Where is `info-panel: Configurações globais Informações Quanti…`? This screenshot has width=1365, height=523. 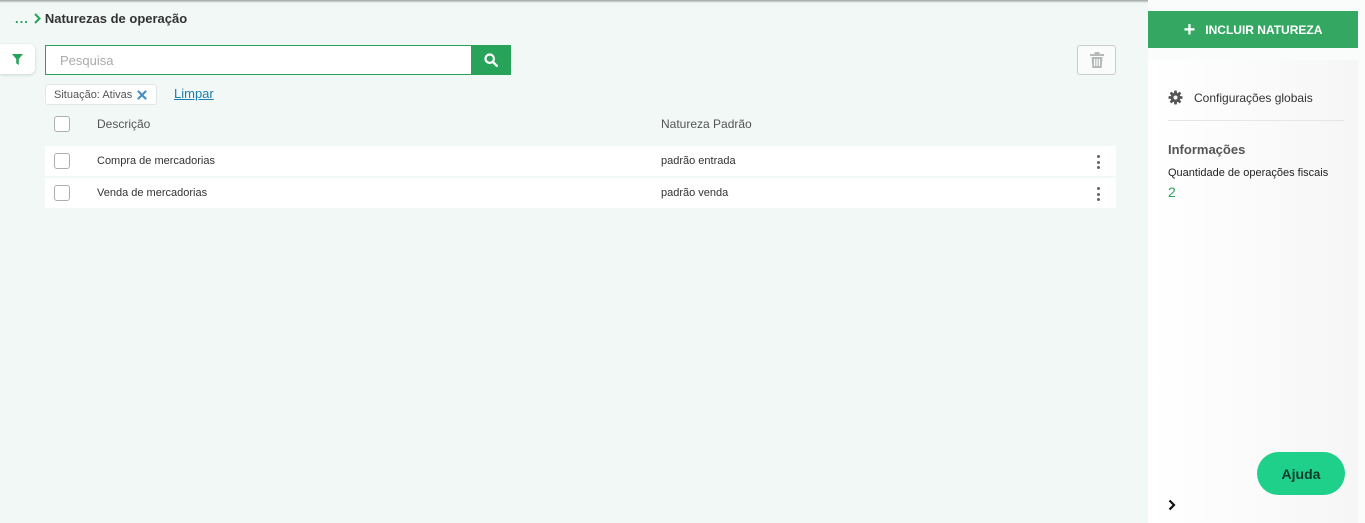 info-panel: Configurações globais Informações Quanti… is located at coordinates (1253, 291).